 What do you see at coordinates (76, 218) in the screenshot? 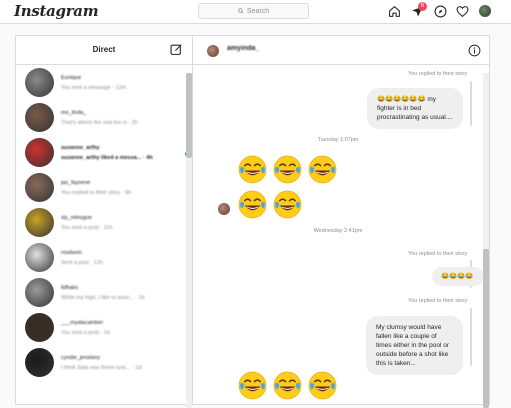
I see `conversation-name: sly_mlnugue` at bounding box center [76, 218].